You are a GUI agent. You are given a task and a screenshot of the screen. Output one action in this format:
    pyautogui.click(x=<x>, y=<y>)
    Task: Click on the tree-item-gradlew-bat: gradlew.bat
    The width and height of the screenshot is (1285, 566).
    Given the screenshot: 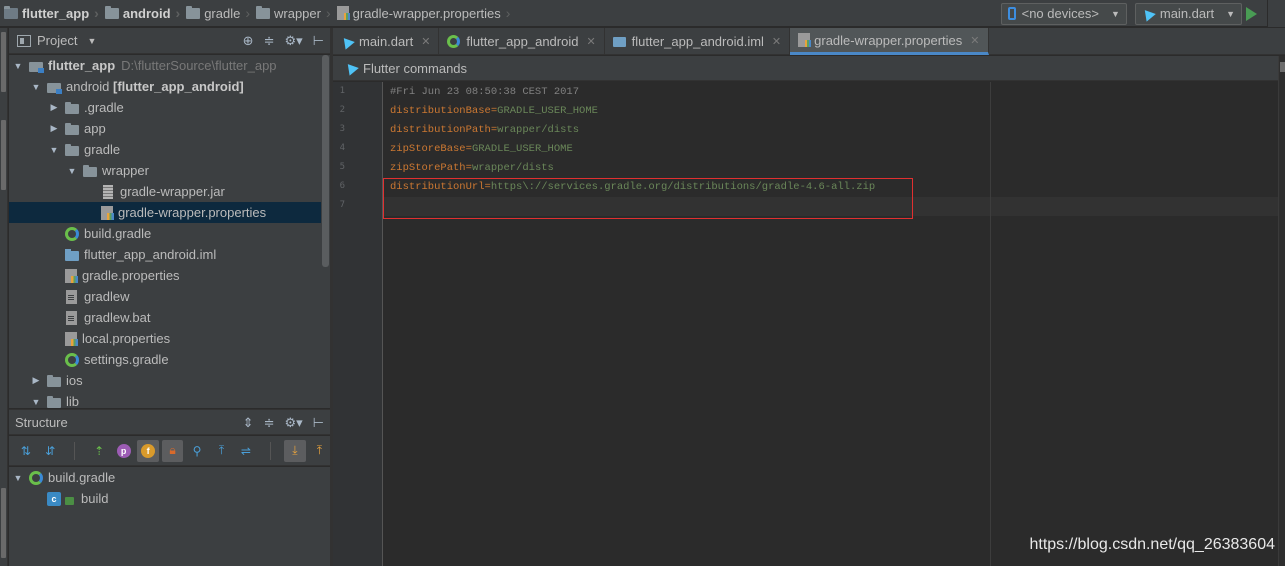 What is the action you would take?
    pyautogui.click(x=165, y=317)
    